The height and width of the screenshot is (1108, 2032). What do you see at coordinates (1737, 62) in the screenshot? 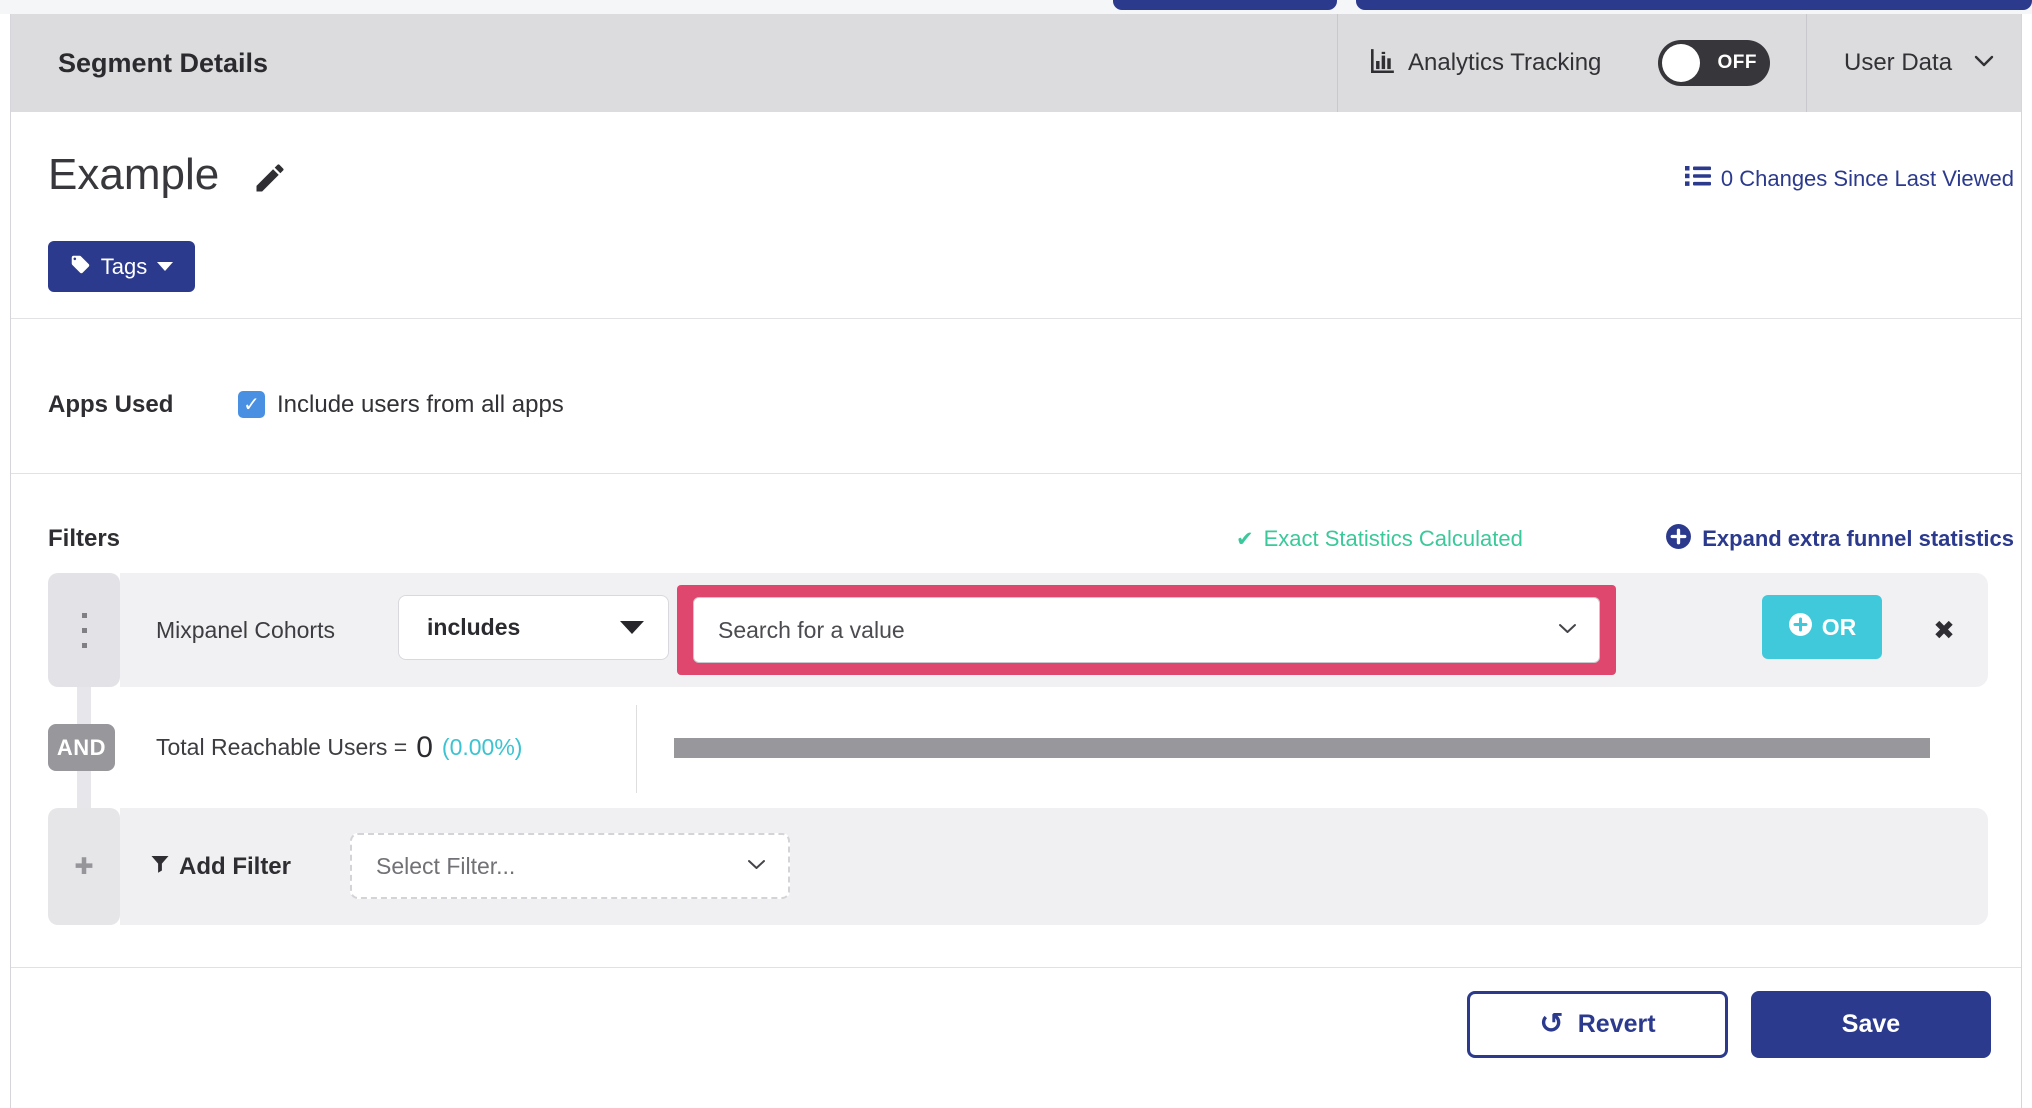
I see `toggle-state-label: OFF` at bounding box center [1737, 62].